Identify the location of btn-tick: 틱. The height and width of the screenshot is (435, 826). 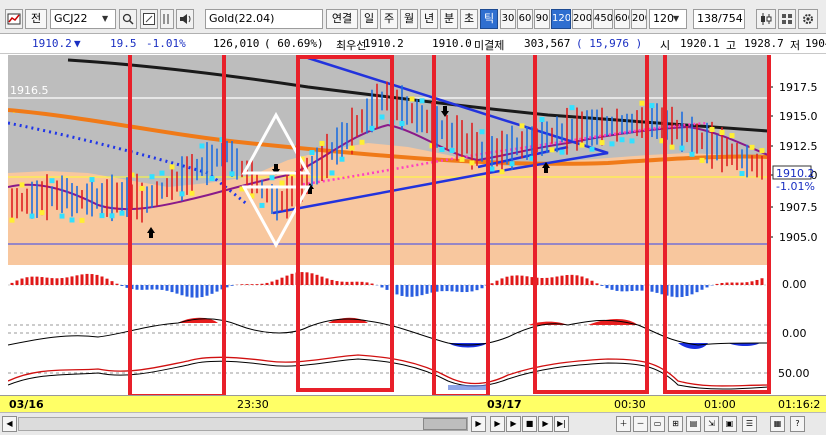
(489, 19).